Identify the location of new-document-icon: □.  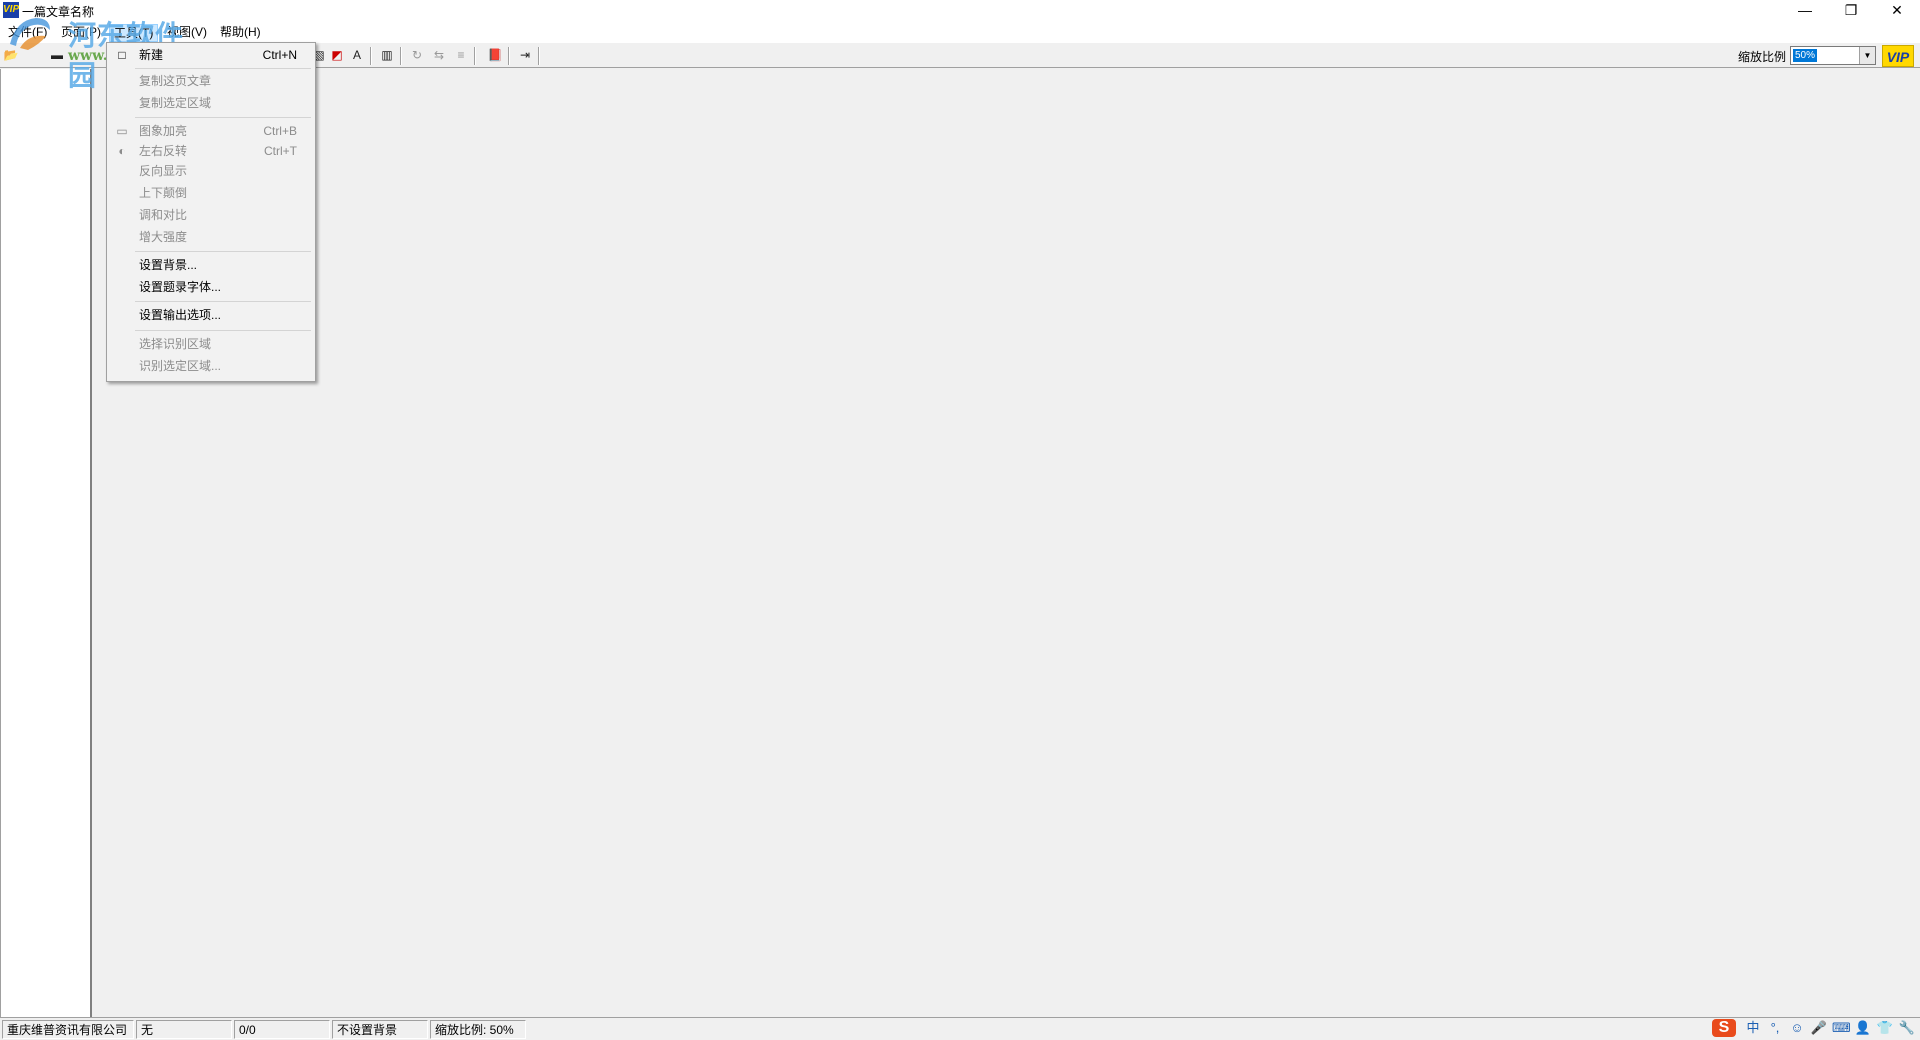
(122, 55).